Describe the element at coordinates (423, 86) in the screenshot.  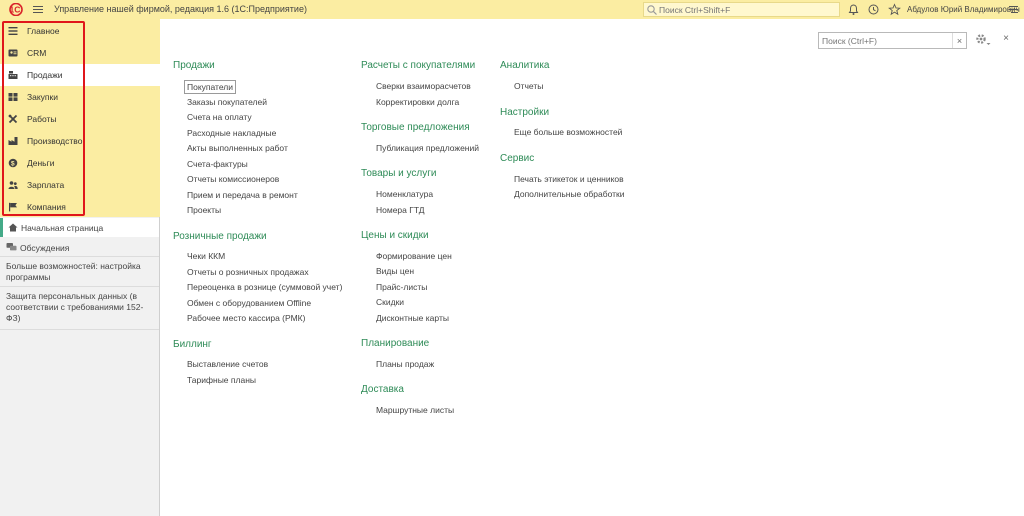
I see `link-settlement-reconciliations: Сверки взаиморасчетов` at that location.